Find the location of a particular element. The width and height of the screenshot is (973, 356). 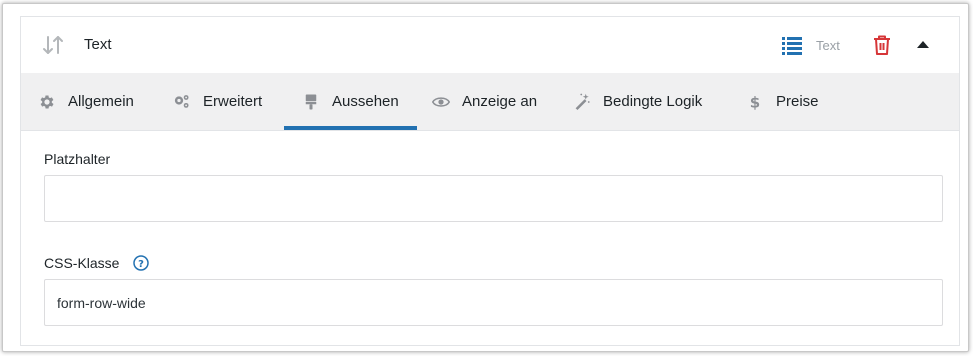

paintbrush-icon is located at coordinates (311, 101).